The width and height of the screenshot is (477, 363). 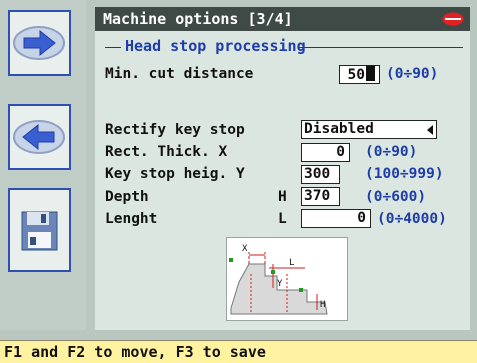 I want to click on lenght-axis: L, so click(x=282, y=219).